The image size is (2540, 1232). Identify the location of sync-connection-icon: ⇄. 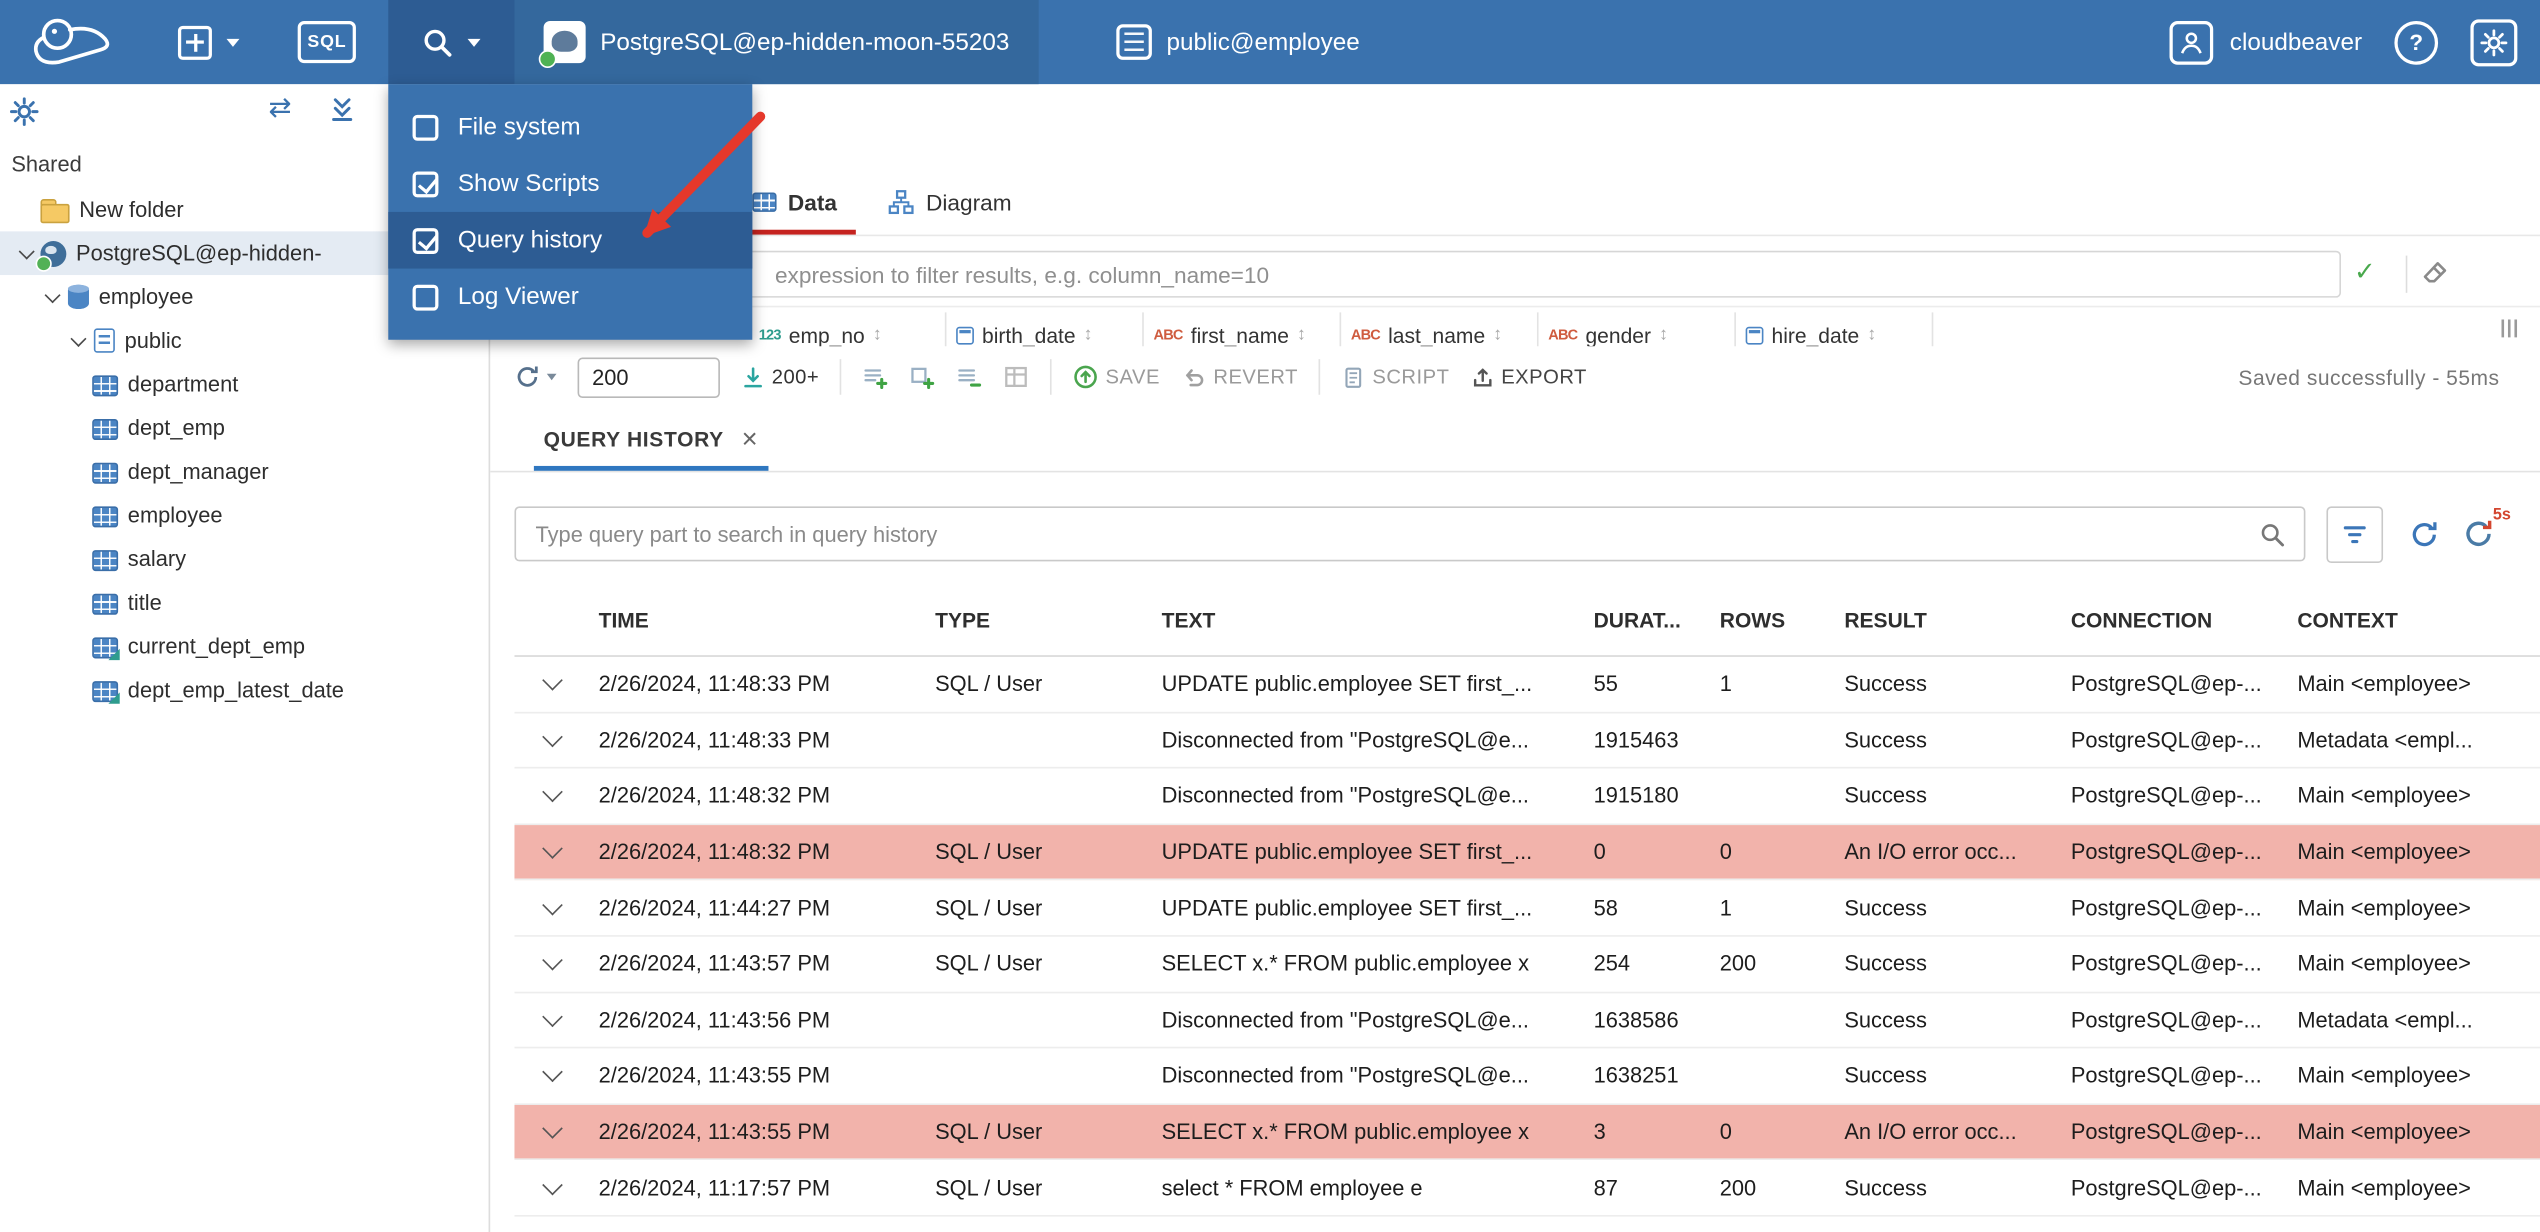
(280, 108).